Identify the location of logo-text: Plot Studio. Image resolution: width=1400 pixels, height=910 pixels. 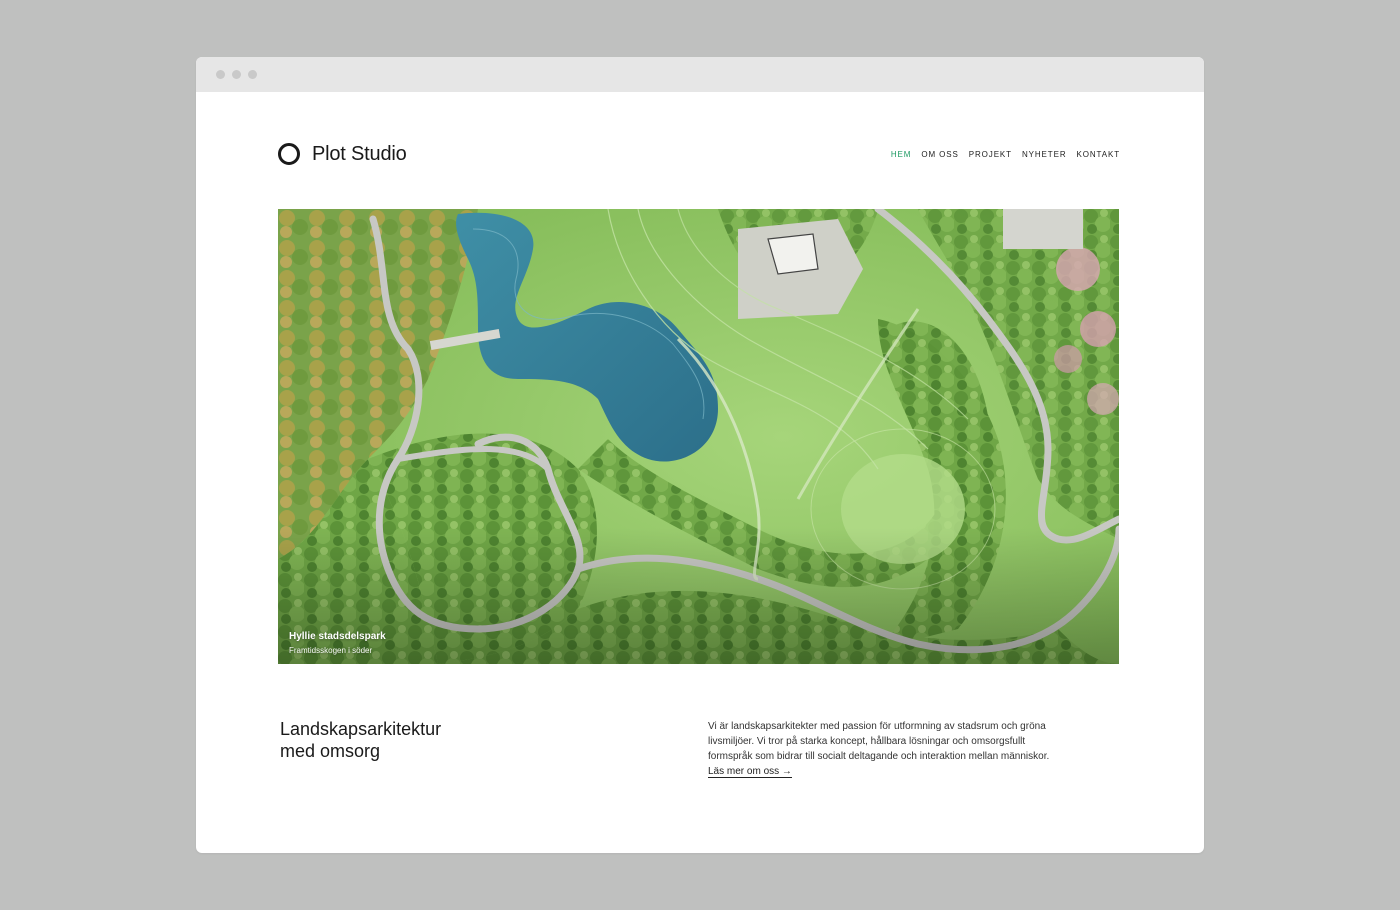
(359, 153).